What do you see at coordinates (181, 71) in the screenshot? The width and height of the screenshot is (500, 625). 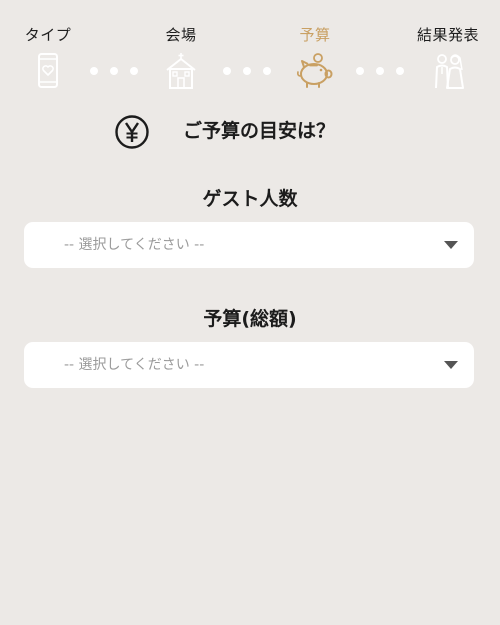 I see `venue-building-icon` at bounding box center [181, 71].